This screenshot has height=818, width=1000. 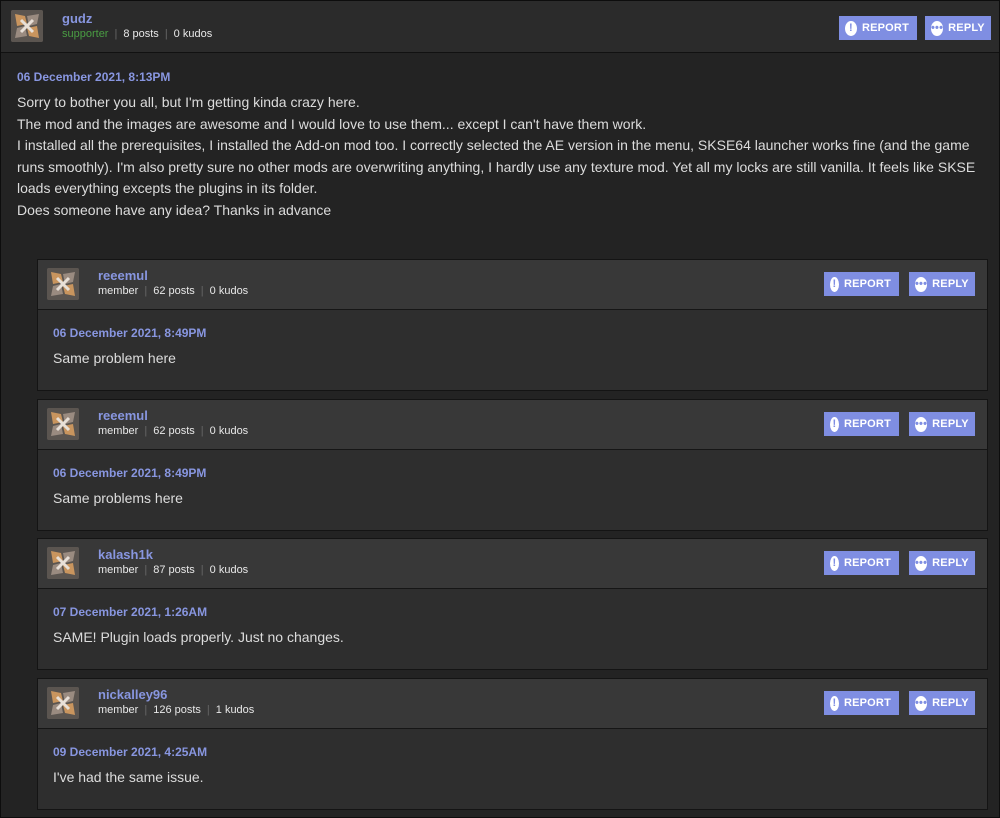 What do you see at coordinates (118, 498) in the screenshot?
I see `post-body: Same problems here` at bounding box center [118, 498].